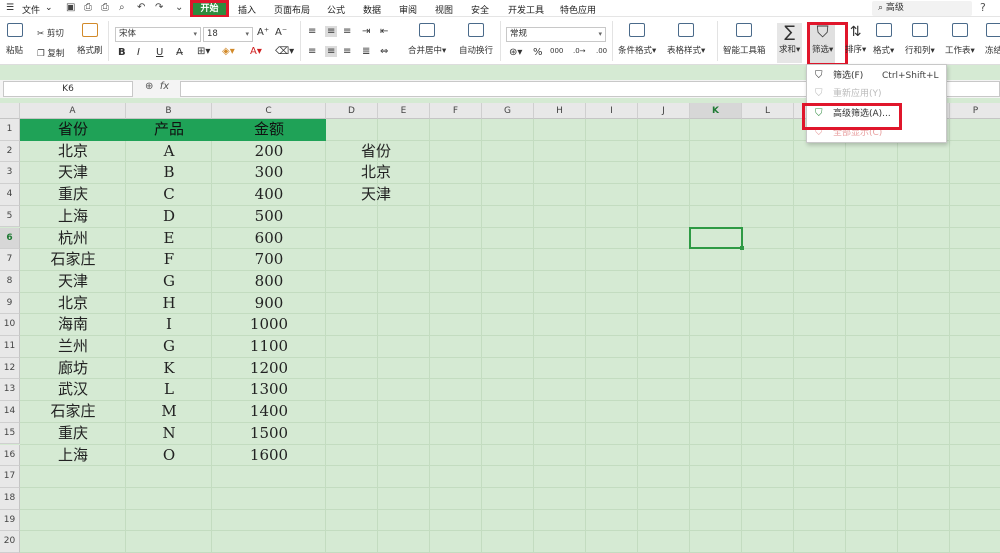 This screenshot has height=553, width=1000. Describe the element at coordinates (744, 39) in the screenshot. I see `smart-toolbox-button: 智能工具箱` at that location.